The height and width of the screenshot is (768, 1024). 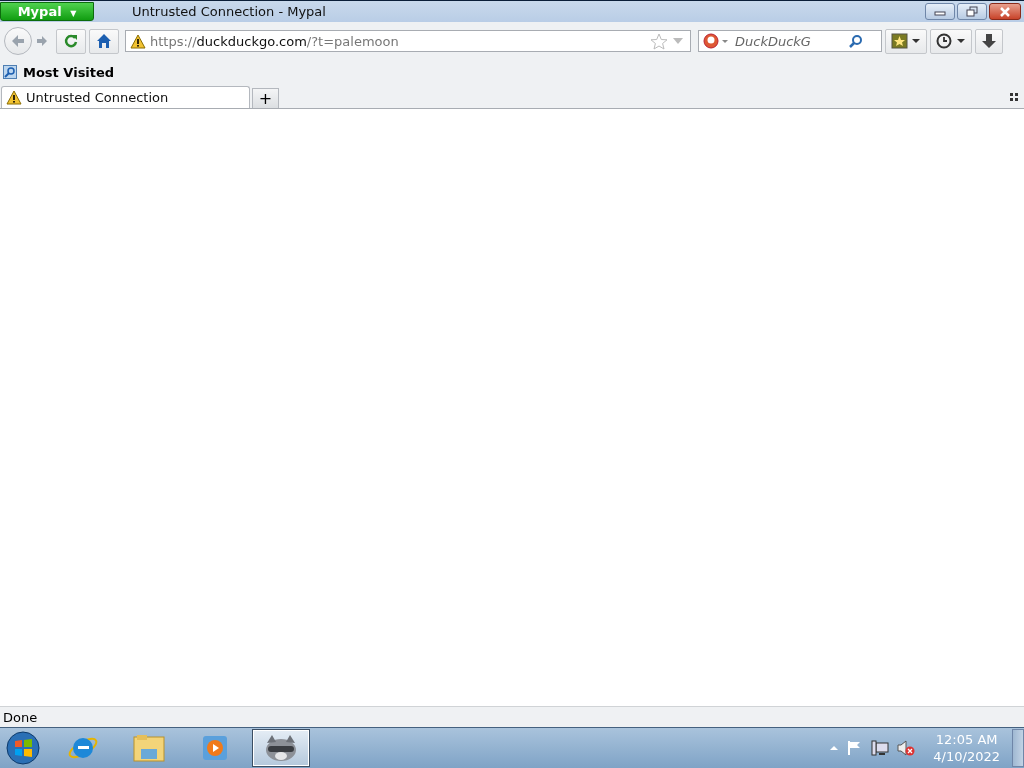 What do you see at coordinates (42, 41) in the screenshot?
I see `forward-arrow-icon` at bounding box center [42, 41].